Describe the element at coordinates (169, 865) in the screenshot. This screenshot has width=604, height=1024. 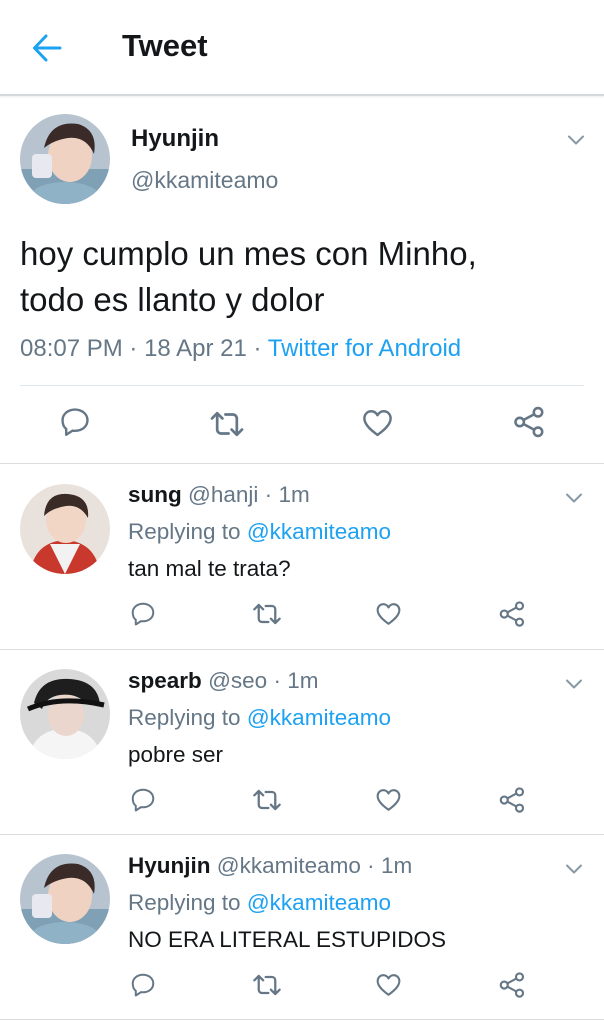
I see `reply-author-name: Hyunjin` at that location.